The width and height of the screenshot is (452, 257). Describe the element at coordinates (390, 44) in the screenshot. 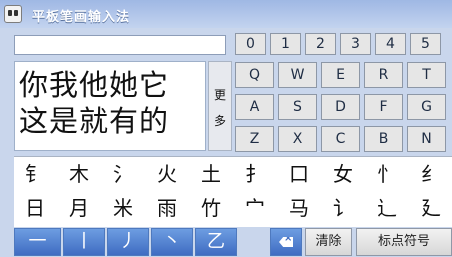

I see `num-key-4: 4` at that location.